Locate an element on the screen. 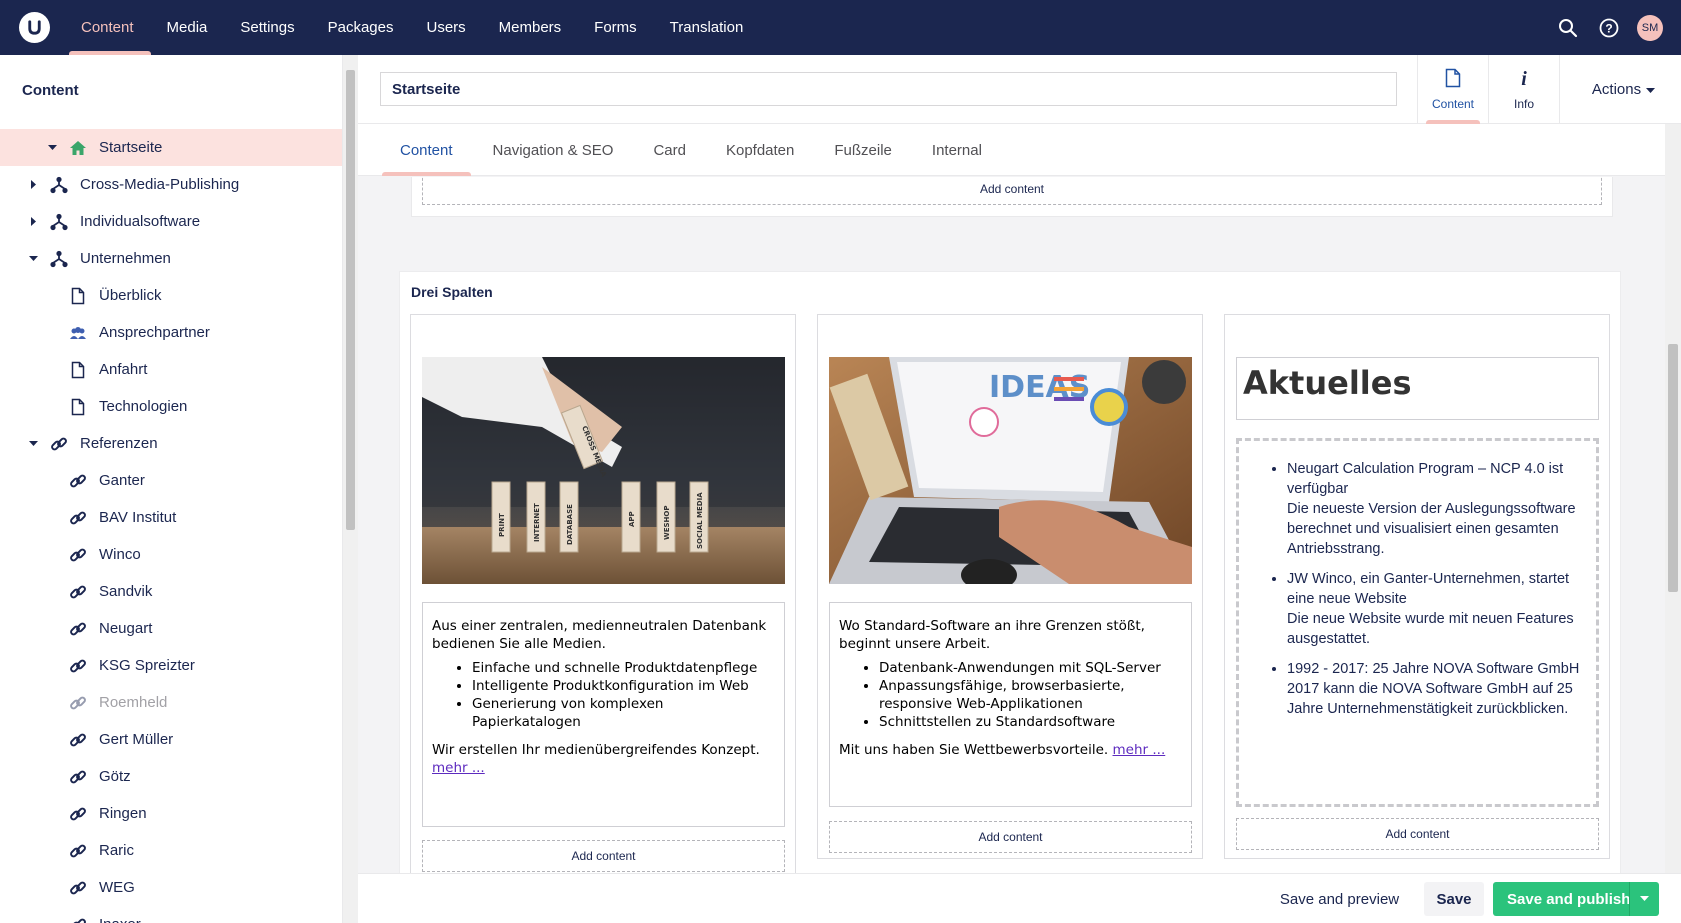 This screenshot has width=1681, height=923. tree-node: Überblick is located at coordinates (171, 295).